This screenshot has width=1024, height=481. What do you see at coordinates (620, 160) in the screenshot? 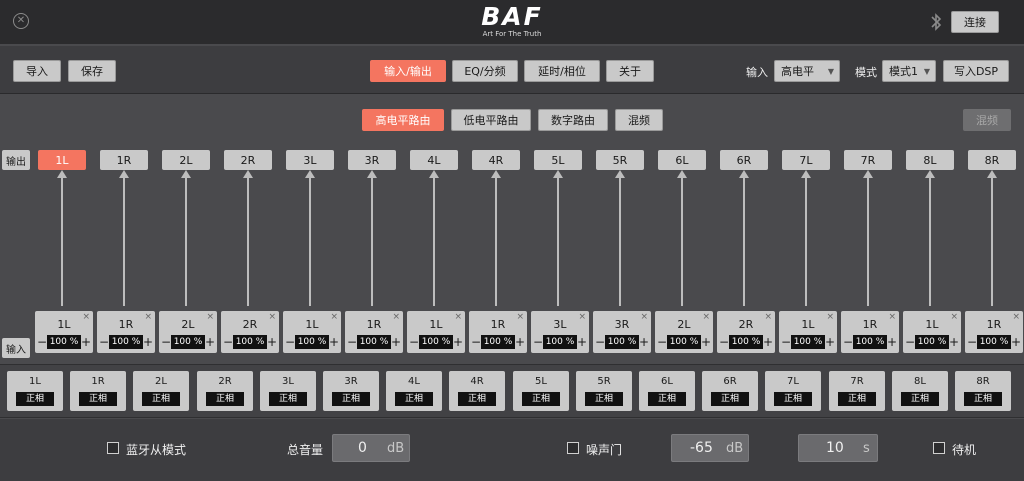
I see `output-channel-button: 5R` at bounding box center [620, 160].